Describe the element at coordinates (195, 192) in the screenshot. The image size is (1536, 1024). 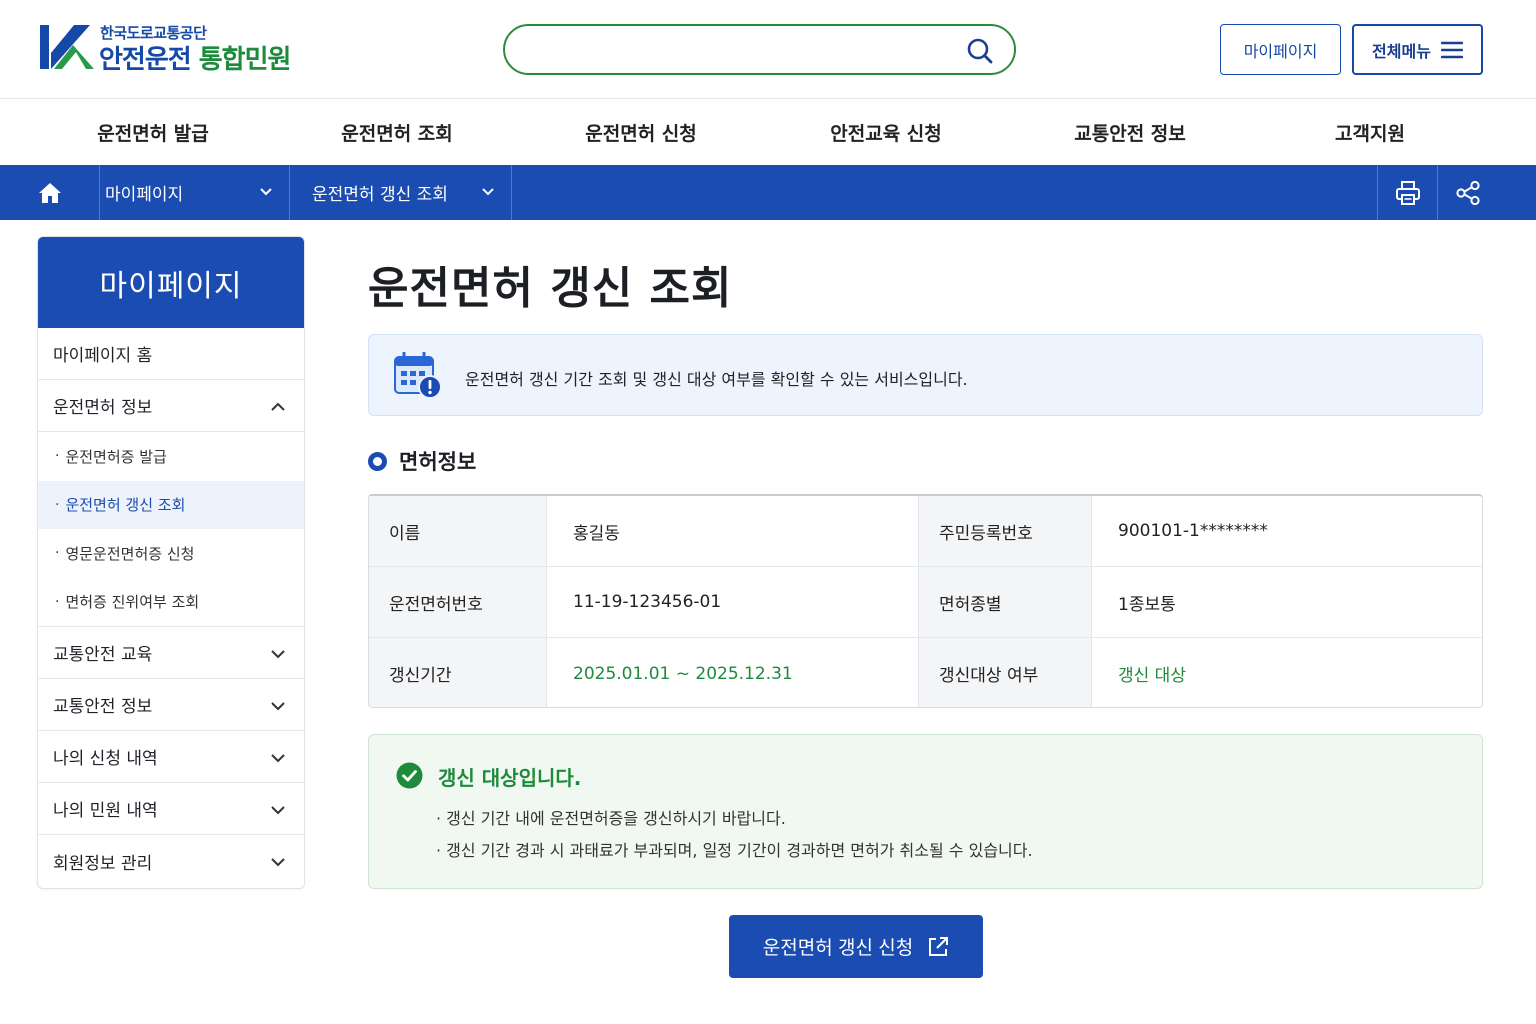
I see `location-dropdown-level1: 마이페이지` at that location.